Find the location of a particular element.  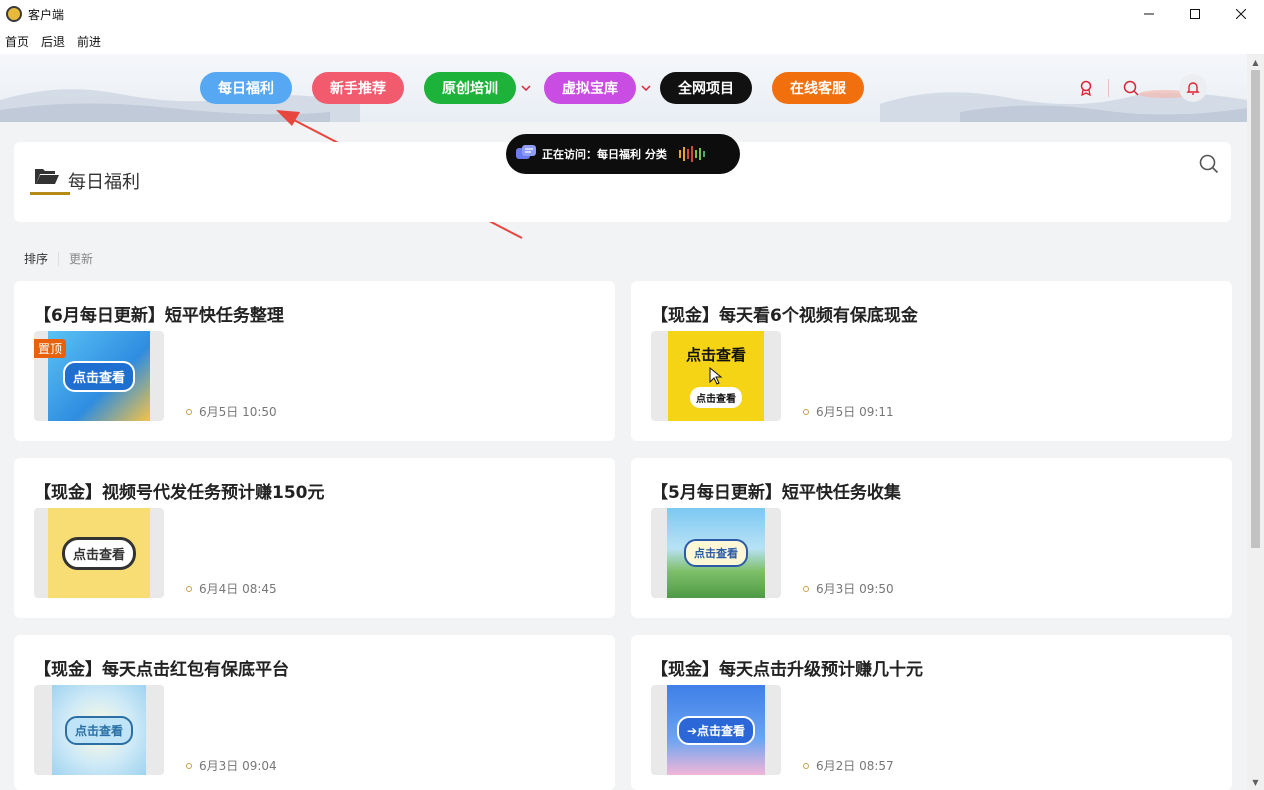

post-card: 【现金】视频号代发任务预计赚150元 点击查看 6月4日 08:45 is located at coordinates (314, 538).